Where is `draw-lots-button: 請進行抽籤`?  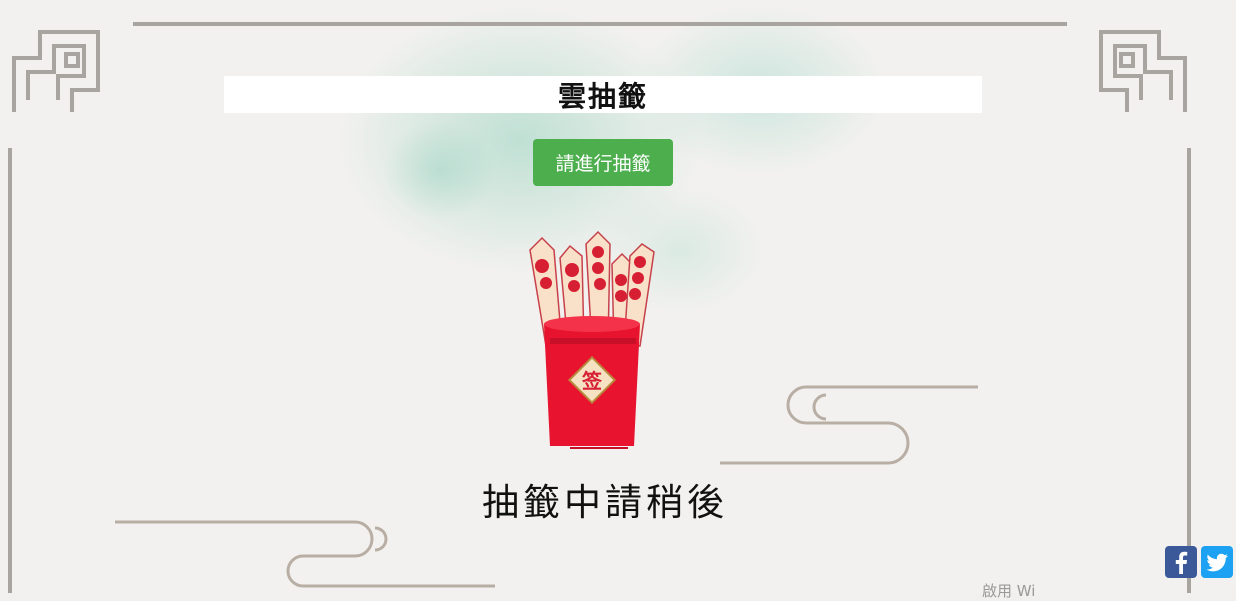
draw-lots-button: 請進行抽籤 is located at coordinates (603, 162).